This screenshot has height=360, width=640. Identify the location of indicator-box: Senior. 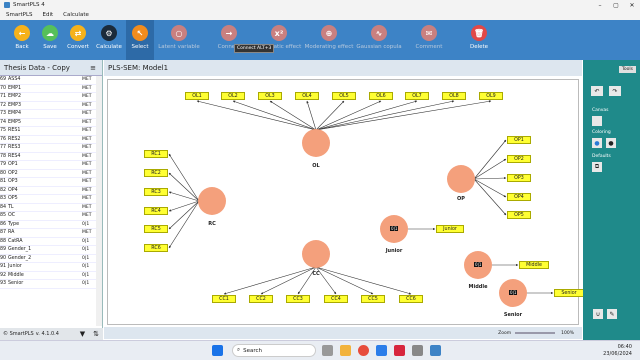
(569, 293).